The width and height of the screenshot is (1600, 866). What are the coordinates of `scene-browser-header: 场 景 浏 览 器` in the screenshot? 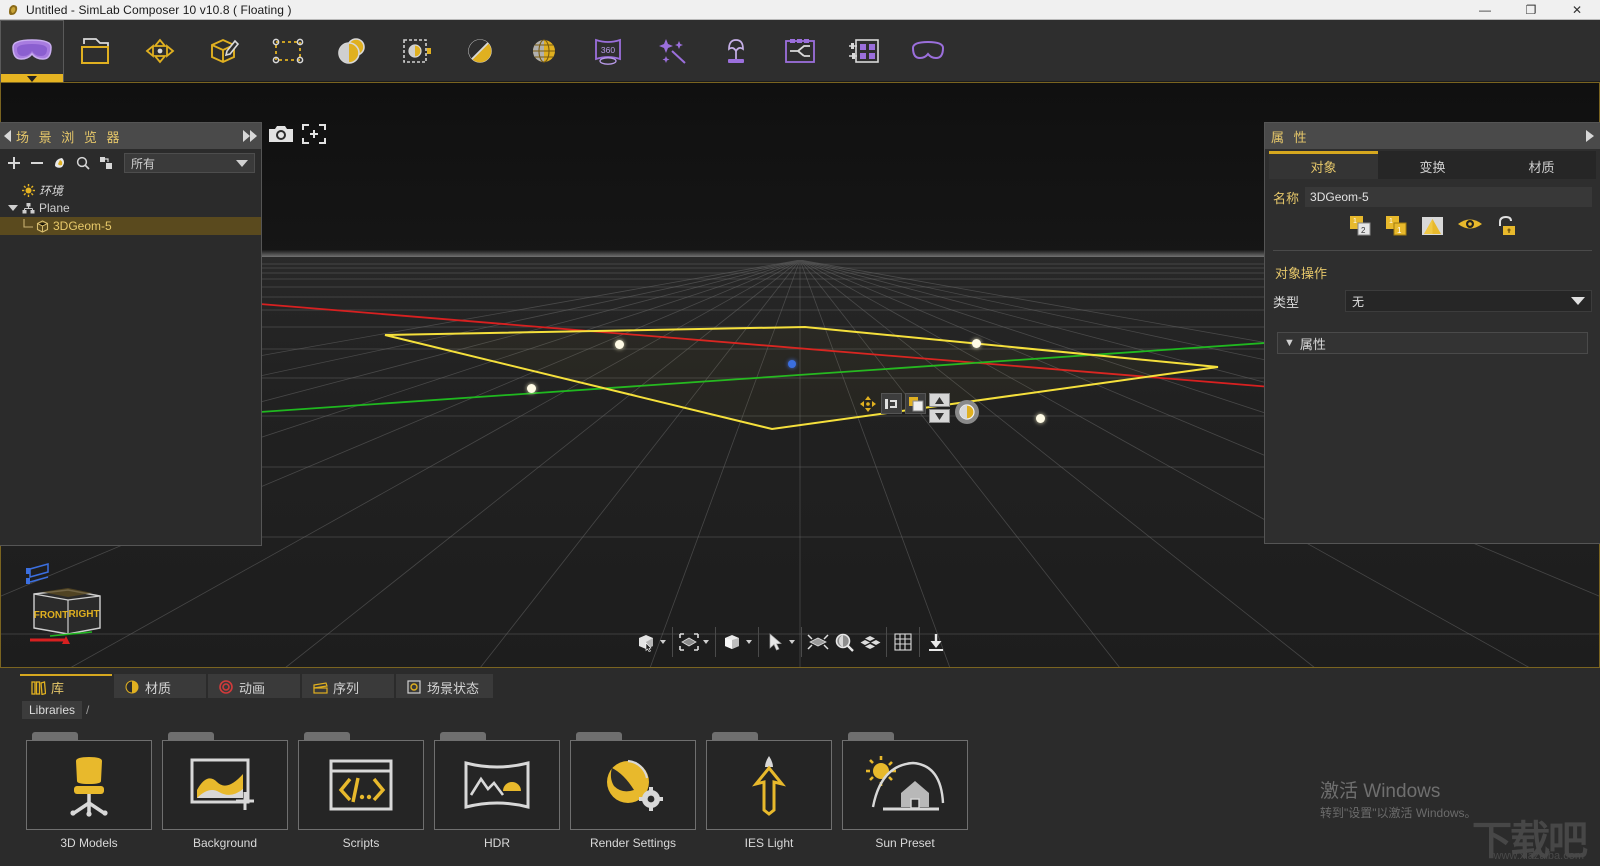 It's located at (130, 136).